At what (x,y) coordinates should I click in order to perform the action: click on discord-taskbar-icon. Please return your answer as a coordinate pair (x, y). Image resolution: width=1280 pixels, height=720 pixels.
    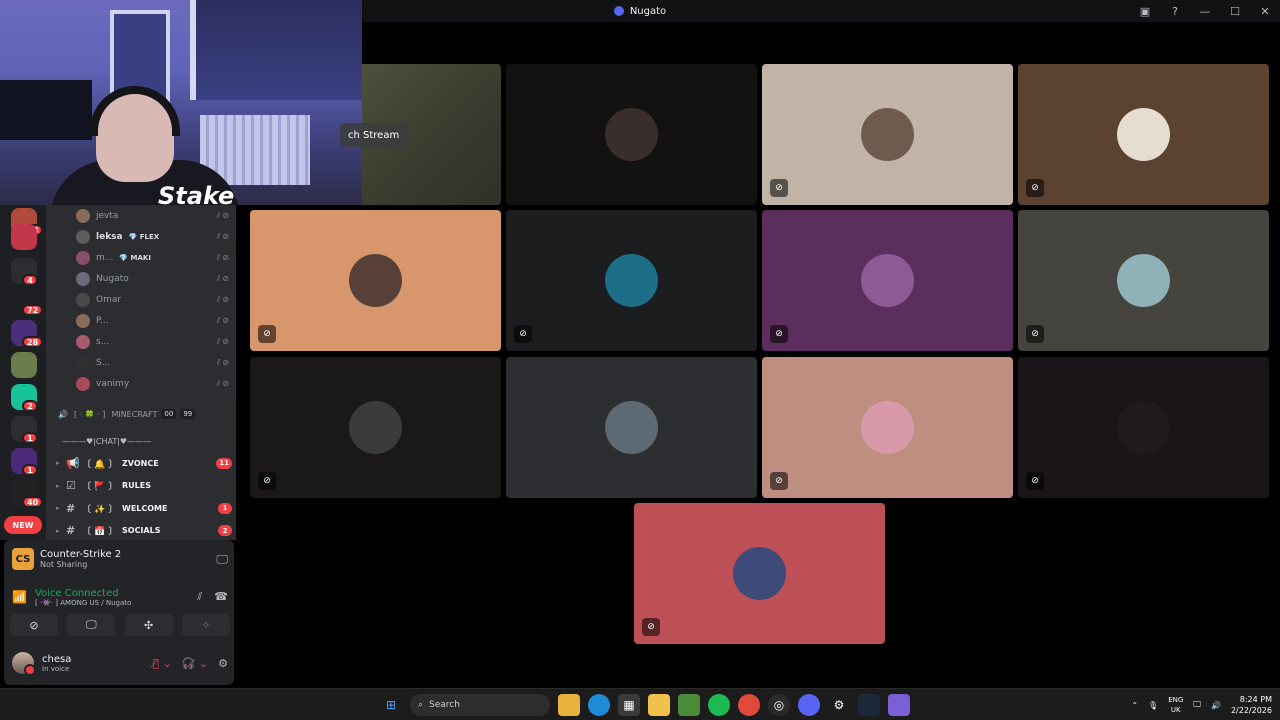
    Looking at the image, I should click on (809, 705).